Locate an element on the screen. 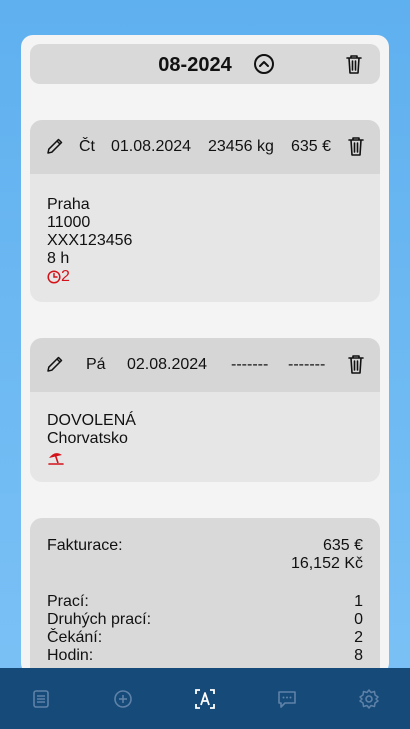 Image resolution: width=410 pixels, height=729 pixels. gear-icon is located at coordinates (369, 699).